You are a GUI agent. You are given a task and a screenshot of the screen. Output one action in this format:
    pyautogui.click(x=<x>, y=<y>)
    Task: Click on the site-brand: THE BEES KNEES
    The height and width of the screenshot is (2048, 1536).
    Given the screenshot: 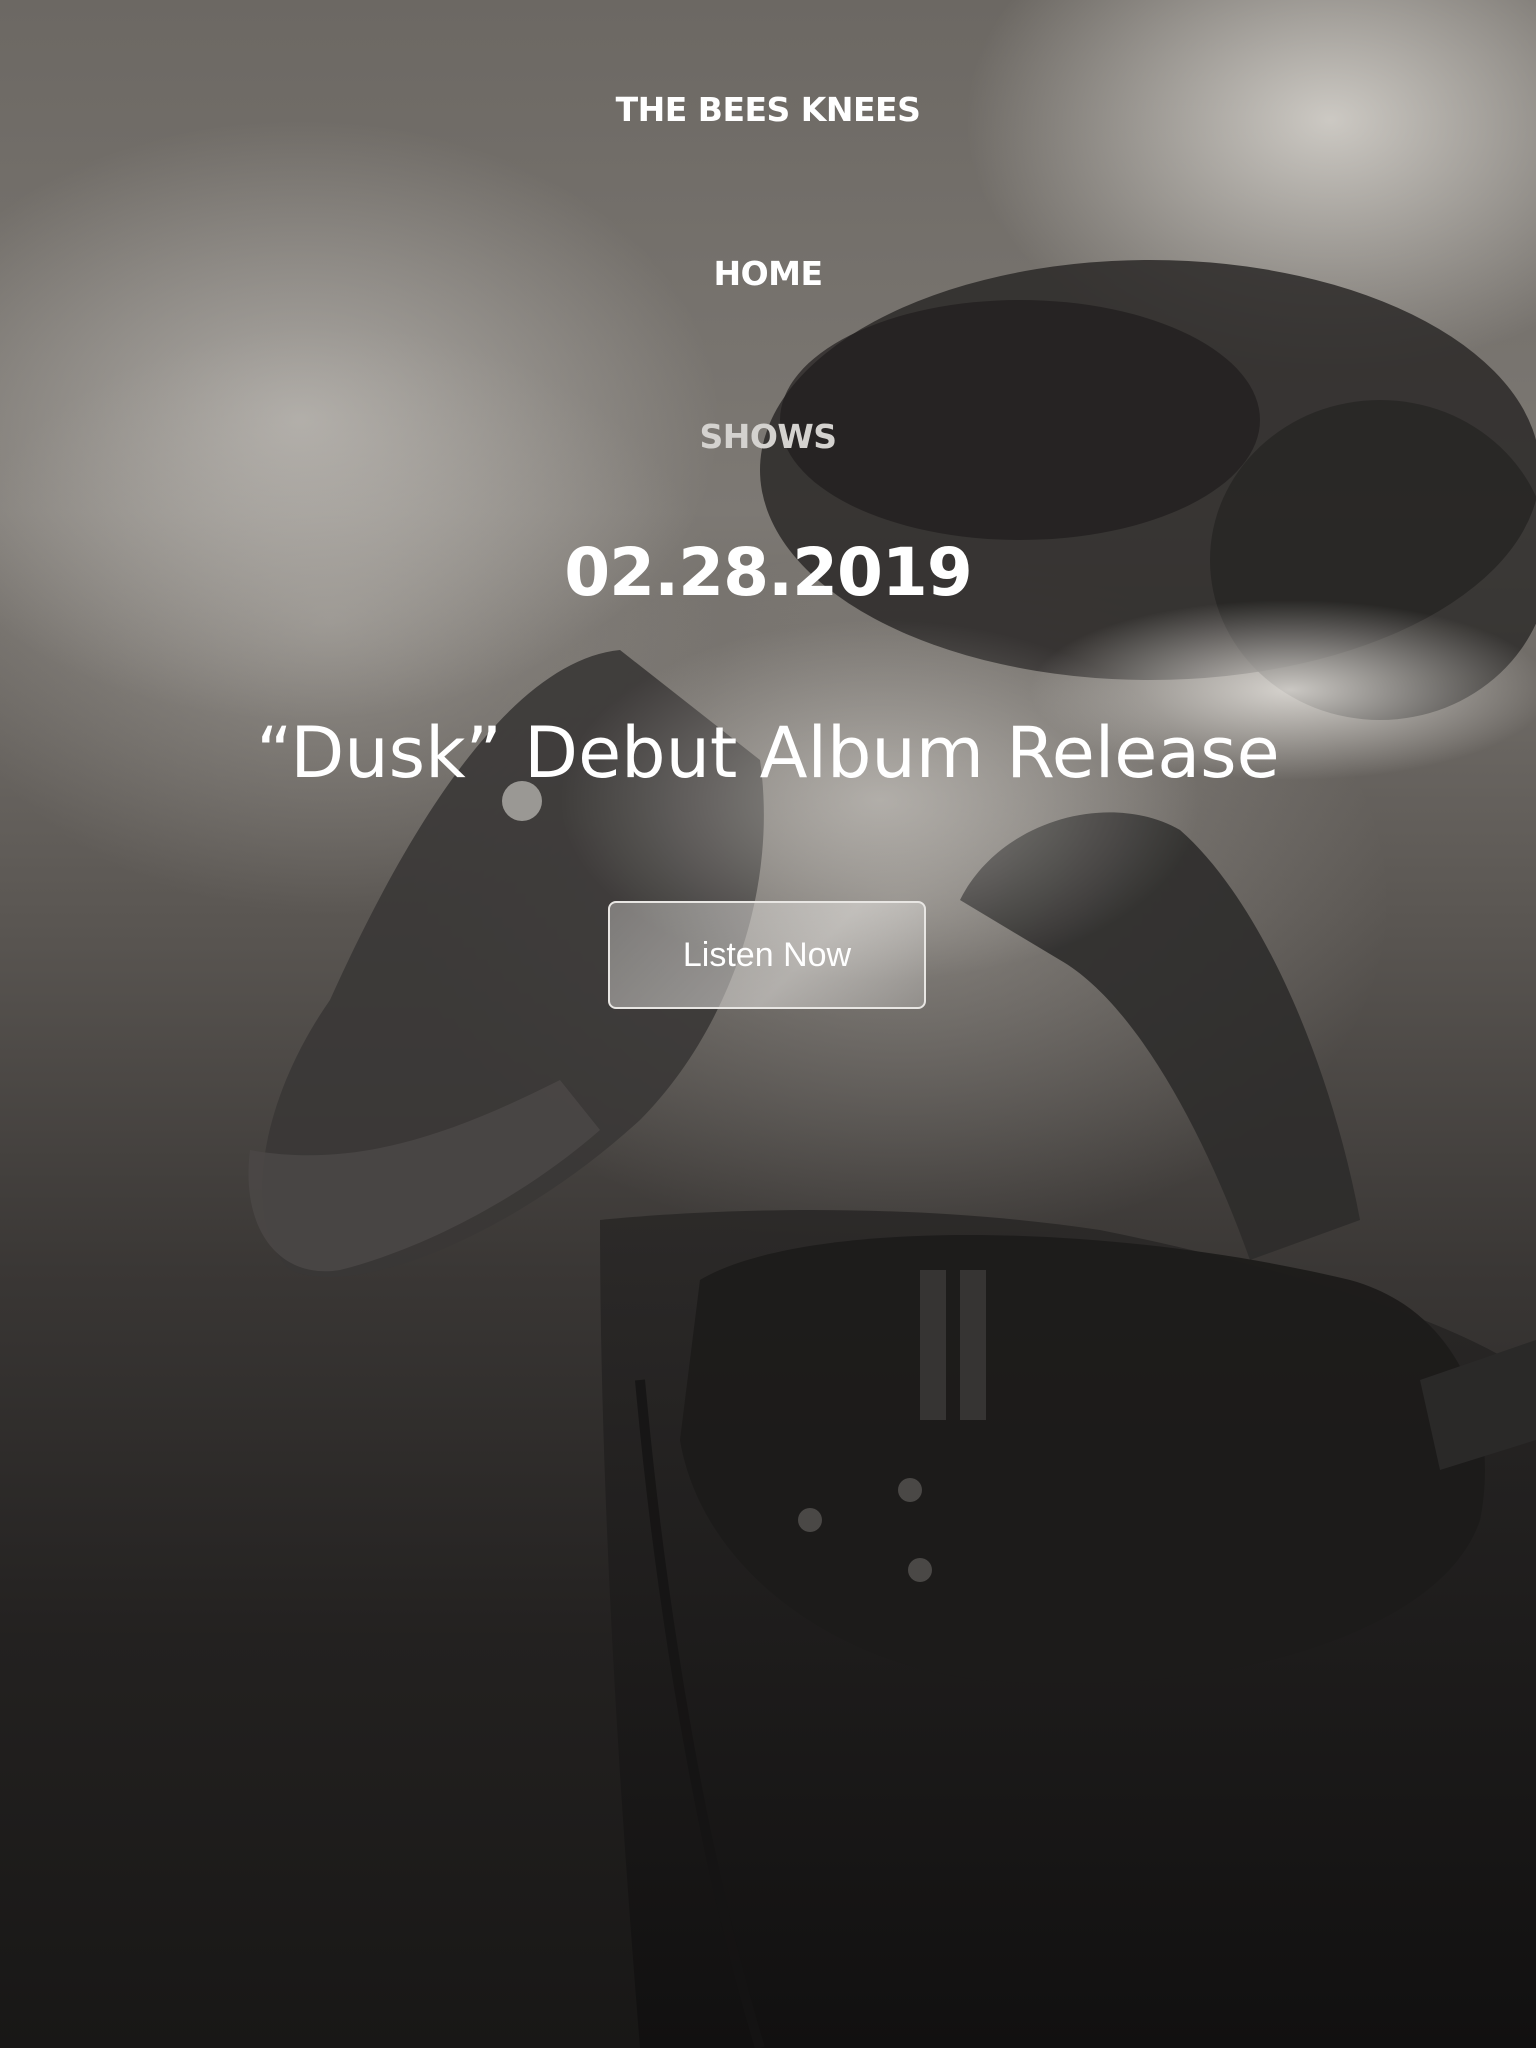 What is the action you would take?
    pyautogui.click(x=768, y=109)
    